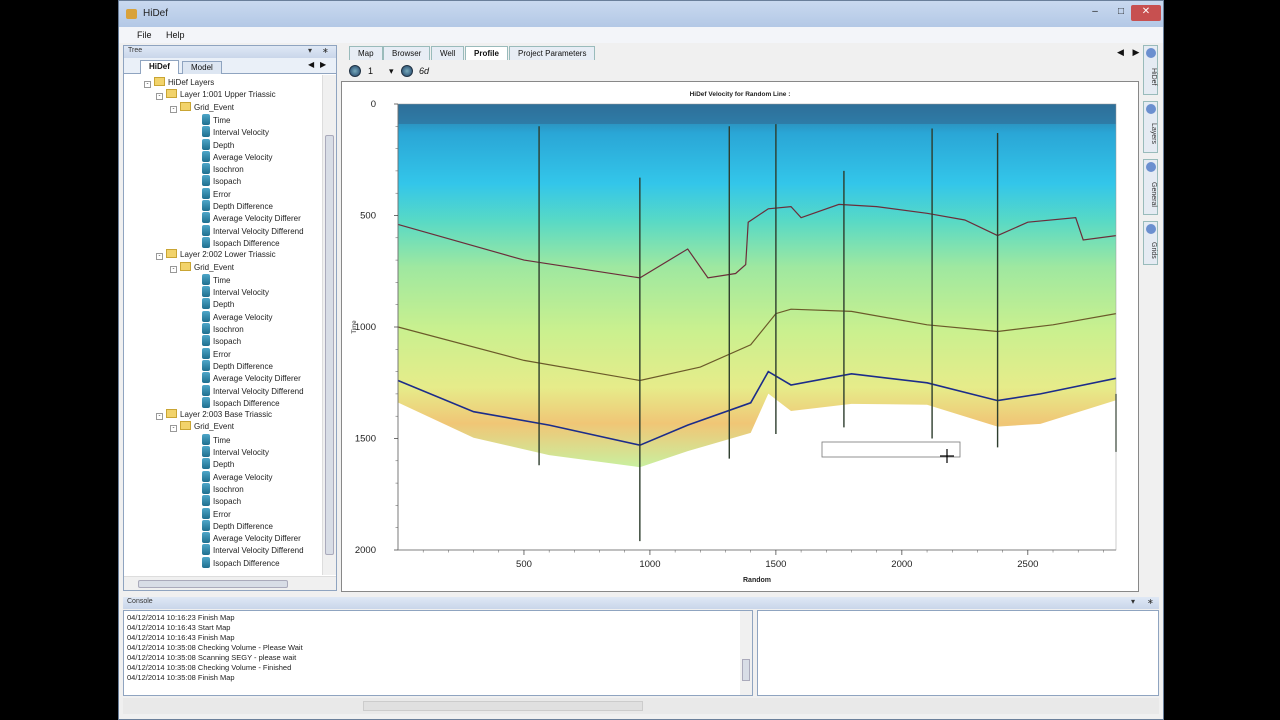  Describe the element at coordinates (448, 53) in the screenshot. I see `tab-well: Well` at that location.